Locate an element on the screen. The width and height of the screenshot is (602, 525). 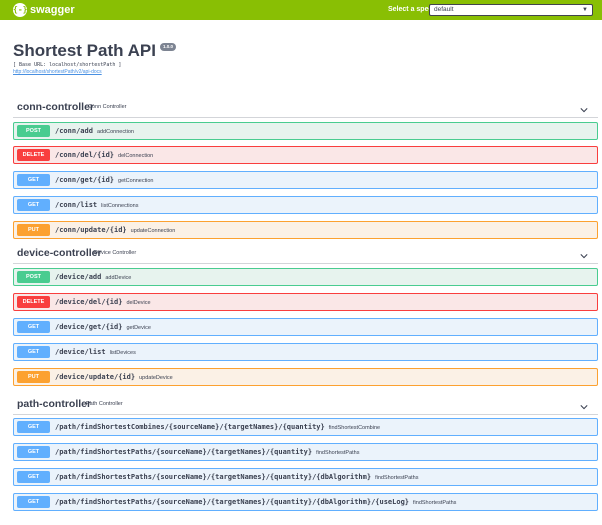
section-device-controller: device-controller Device Controller is located at coordinates (305, 254).